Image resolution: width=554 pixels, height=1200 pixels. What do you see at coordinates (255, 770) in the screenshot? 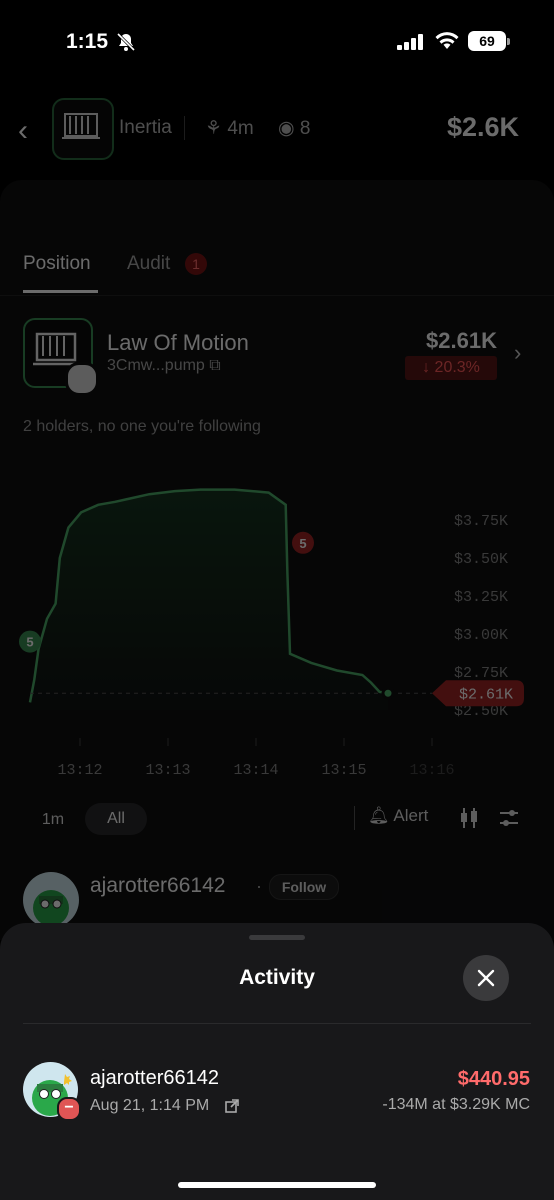
I see `x-tick-label: 13:14` at bounding box center [255, 770].